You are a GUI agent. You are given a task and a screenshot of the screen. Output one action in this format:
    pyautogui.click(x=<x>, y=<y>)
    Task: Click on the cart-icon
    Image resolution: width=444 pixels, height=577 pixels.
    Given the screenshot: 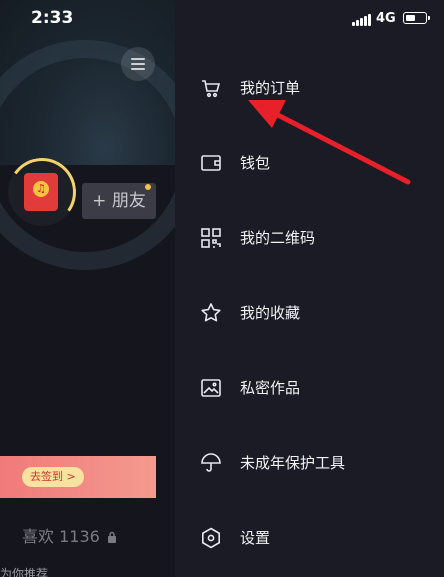 What is the action you would take?
    pyautogui.click(x=211, y=88)
    